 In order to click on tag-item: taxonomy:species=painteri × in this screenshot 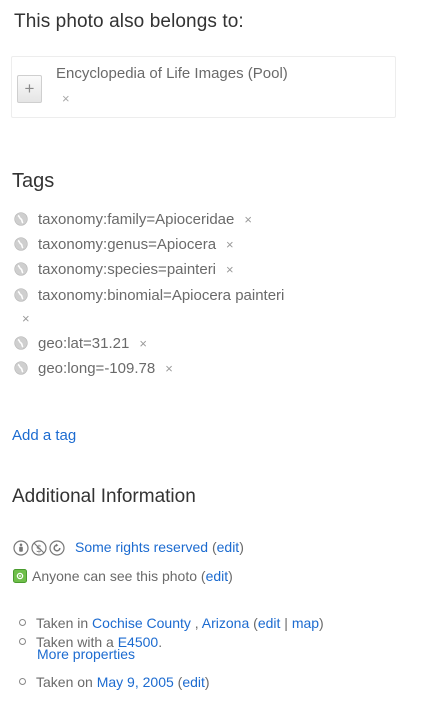, I will do `click(124, 270)`.